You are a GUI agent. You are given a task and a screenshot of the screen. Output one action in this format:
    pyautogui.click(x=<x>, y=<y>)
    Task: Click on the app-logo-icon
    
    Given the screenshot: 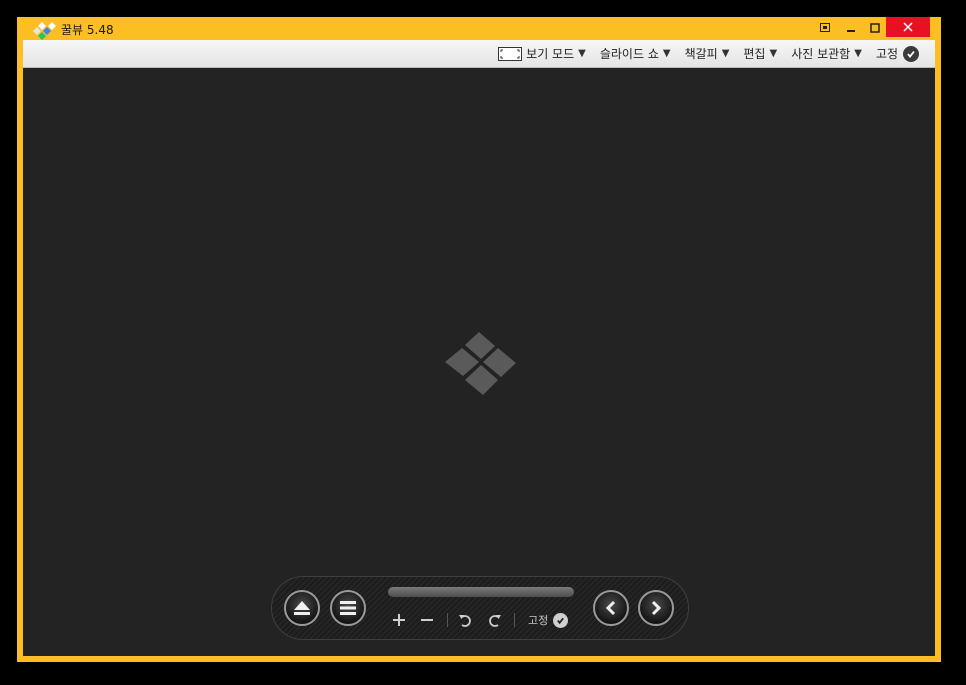 What is the action you would take?
    pyautogui.click(x=44, y=31)
    